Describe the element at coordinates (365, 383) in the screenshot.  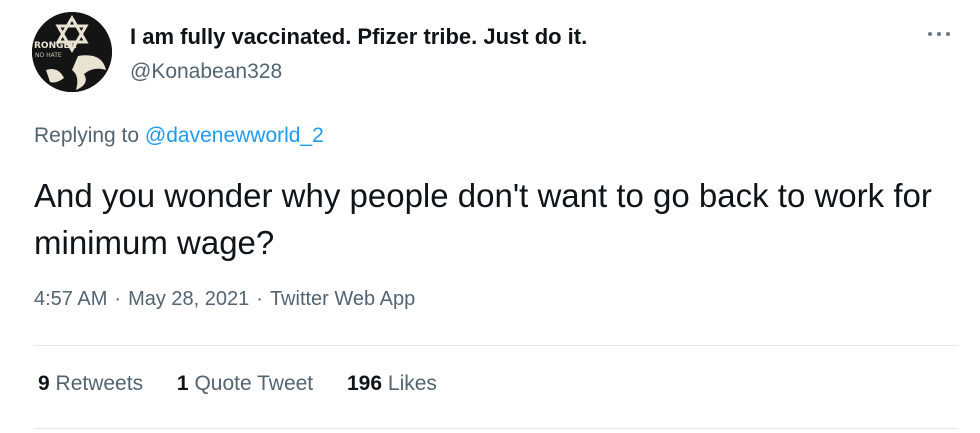
I see `likes-count: 196` at that location.